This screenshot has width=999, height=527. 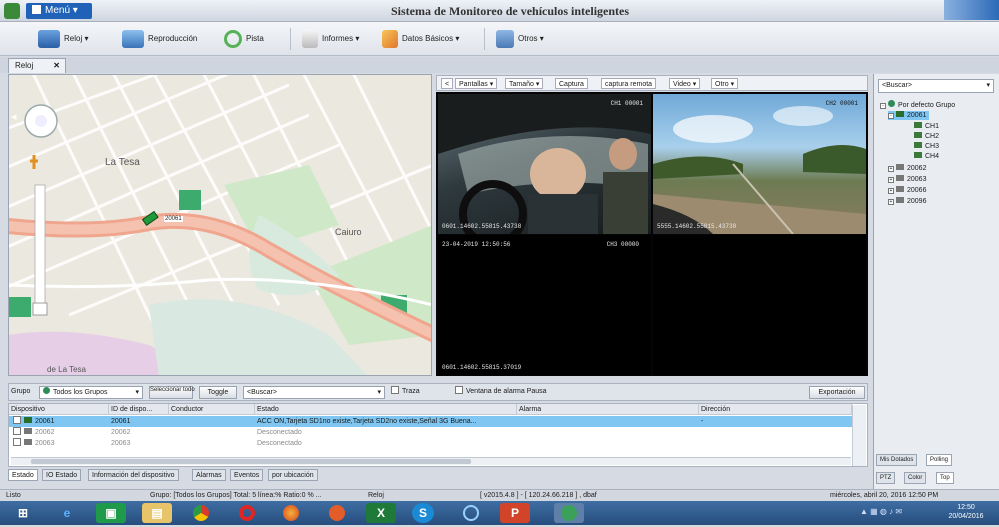 What do you see at coordinates (91, 392) in the screenshot?
I see `group-select: Todos los Grupos ▾` at bounding box center [91, 392].